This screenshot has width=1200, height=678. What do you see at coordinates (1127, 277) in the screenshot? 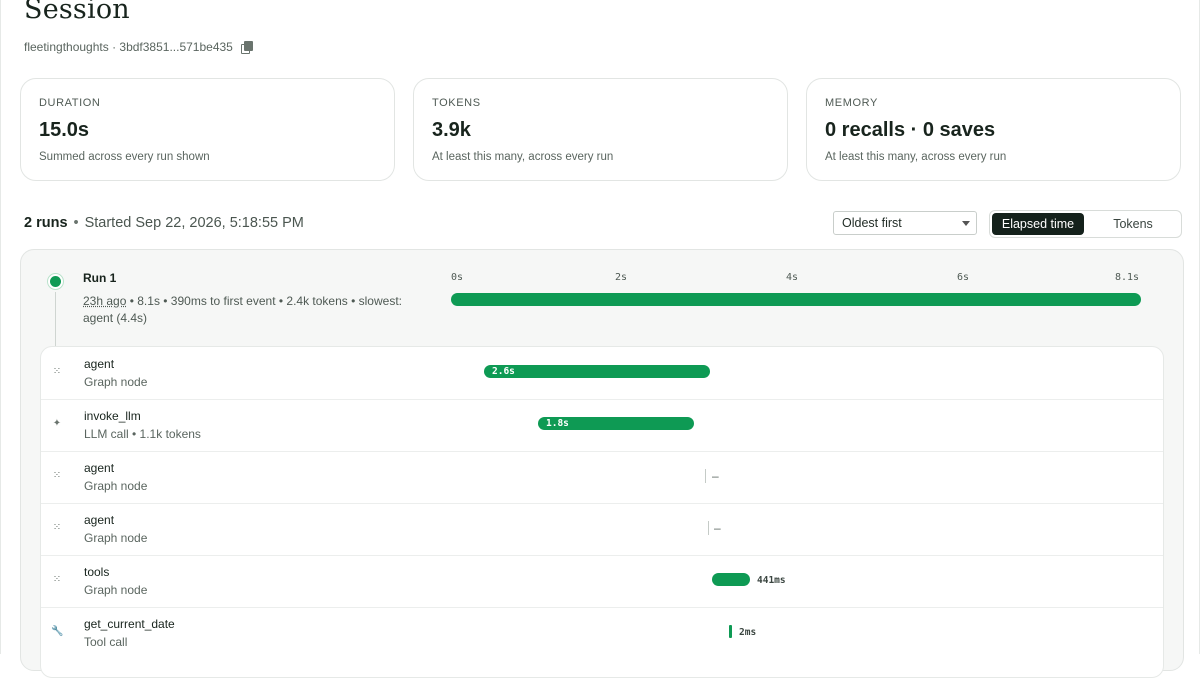
I see `tick-label: 8.1s` at bounding box center [1127, 277].